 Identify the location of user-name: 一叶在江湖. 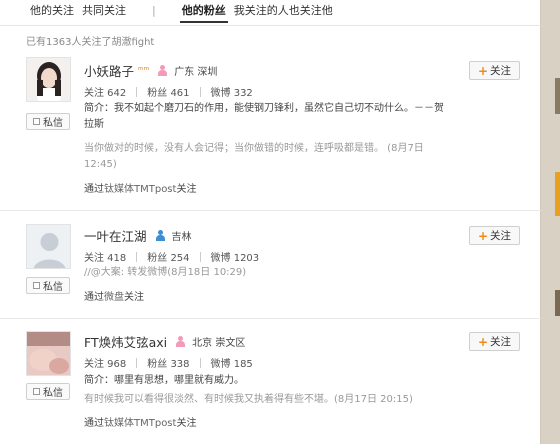
(115, 235).